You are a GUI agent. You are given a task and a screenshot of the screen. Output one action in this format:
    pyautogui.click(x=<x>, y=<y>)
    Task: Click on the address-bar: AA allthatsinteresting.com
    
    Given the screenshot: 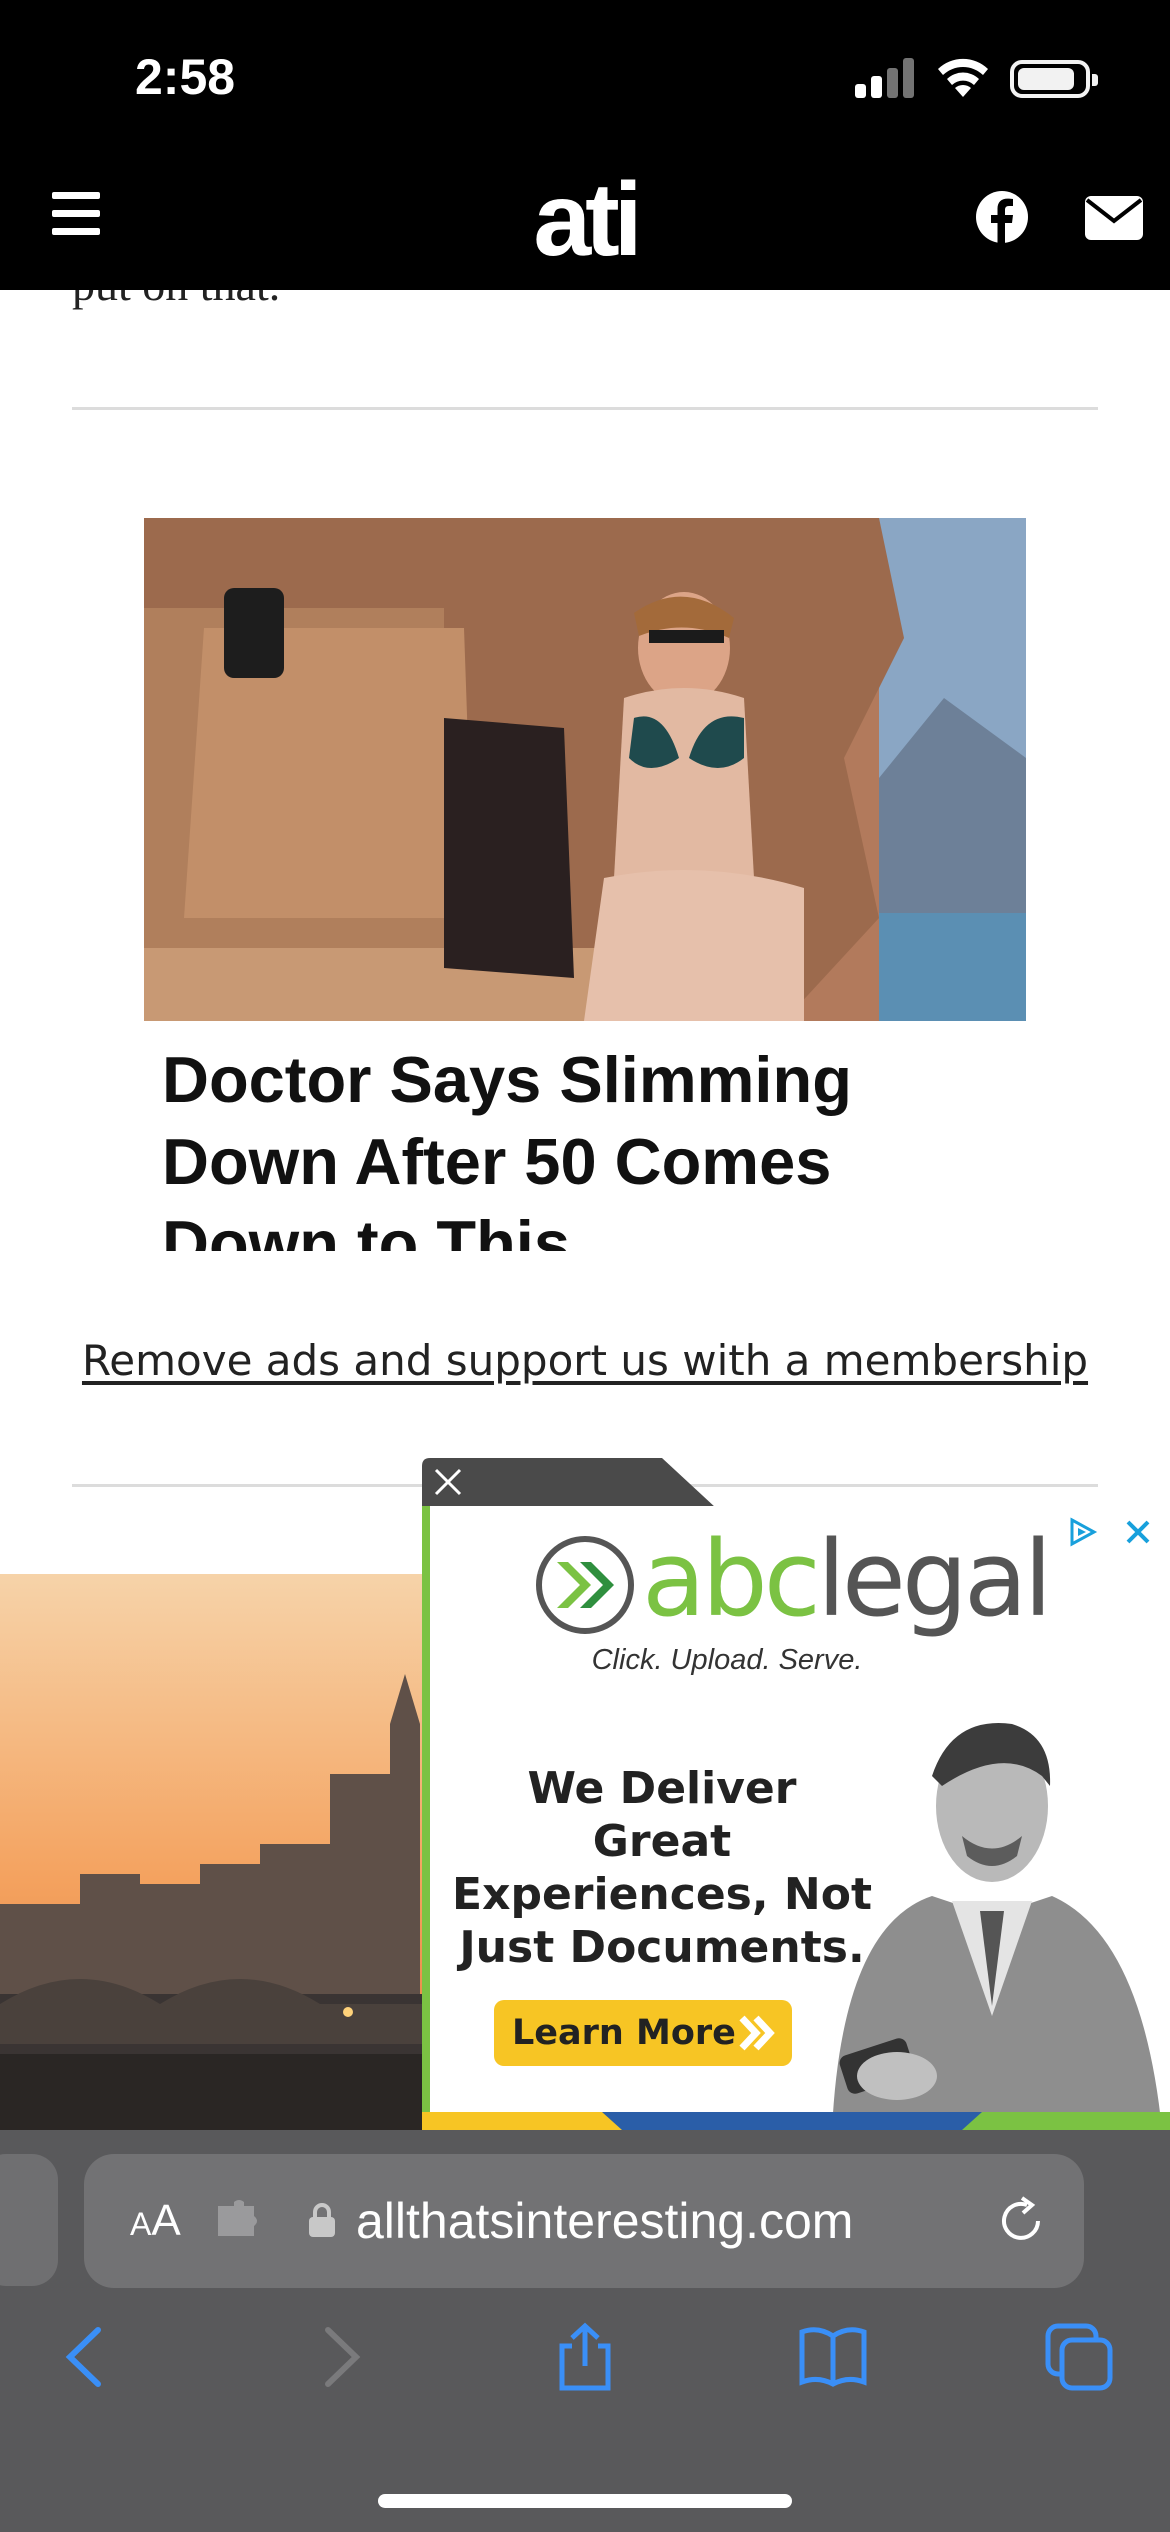 What is the action you would take?
    pyautogui.click(x=584, y=2221)
    